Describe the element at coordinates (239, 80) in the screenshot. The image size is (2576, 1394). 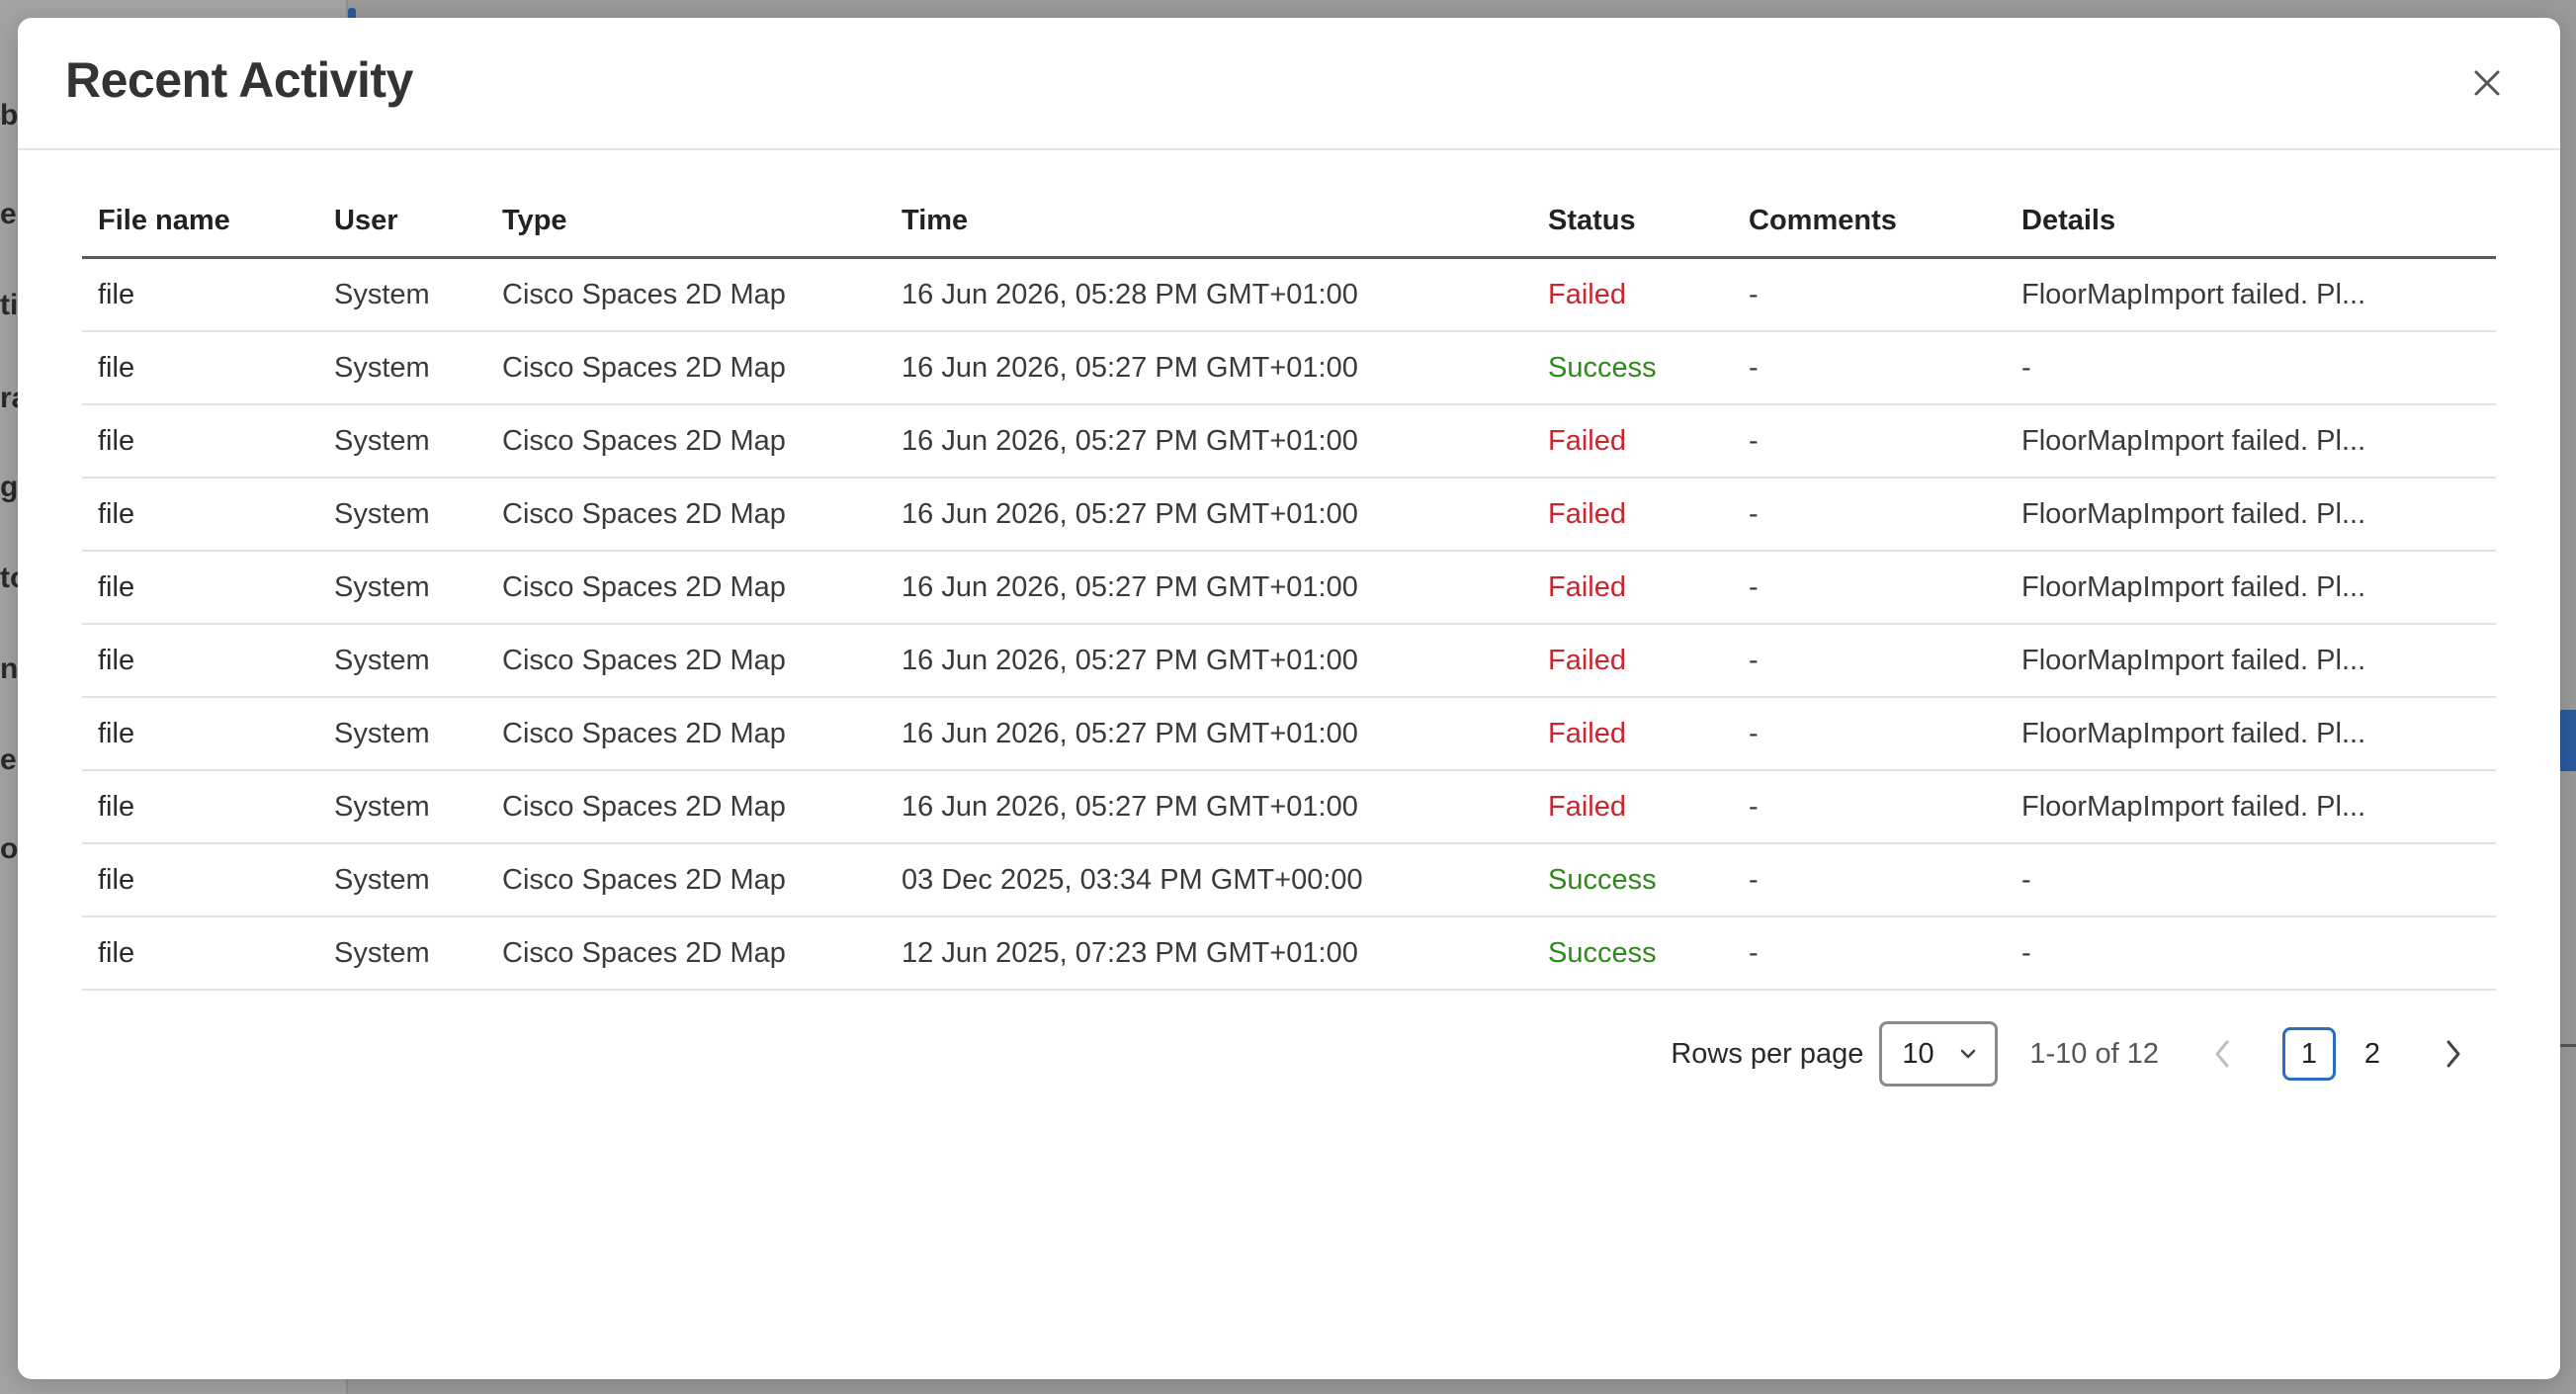
I see `dialog-title: Recent Activity` at that location.